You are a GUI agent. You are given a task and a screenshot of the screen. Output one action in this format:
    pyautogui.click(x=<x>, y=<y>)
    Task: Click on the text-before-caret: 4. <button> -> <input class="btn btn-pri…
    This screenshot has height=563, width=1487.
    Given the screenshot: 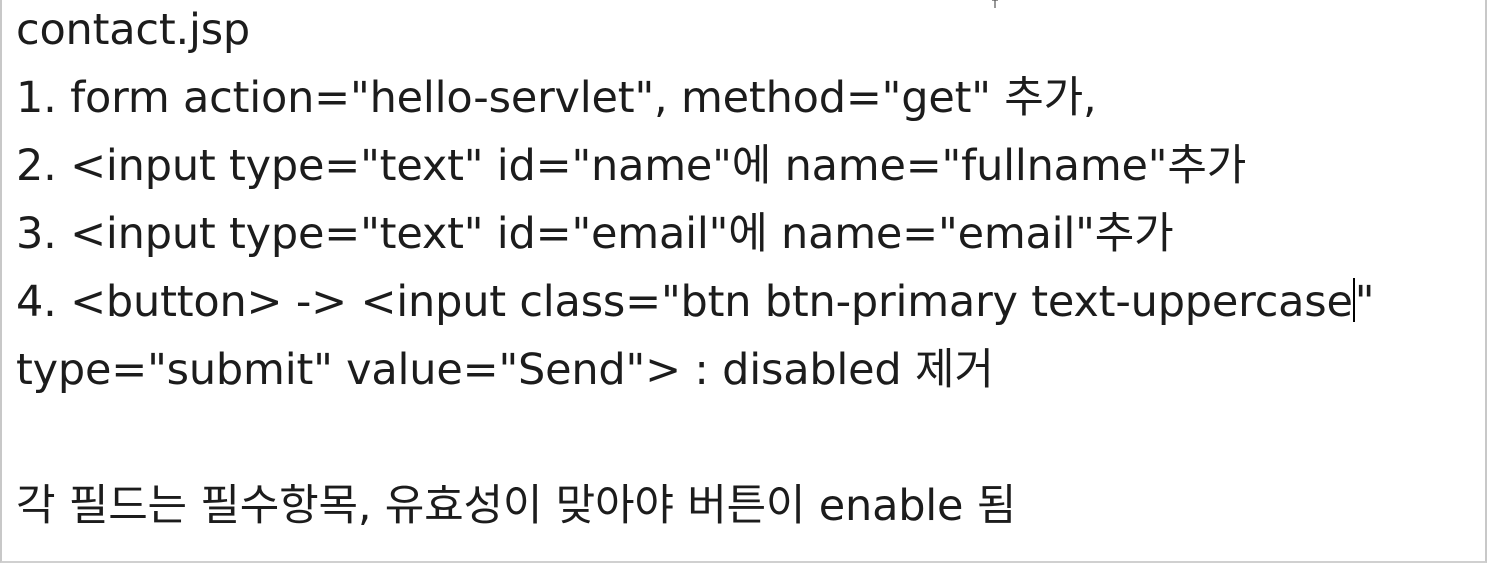 What is the action you would take?
    pyautogui.click(x=684, y=302)
    